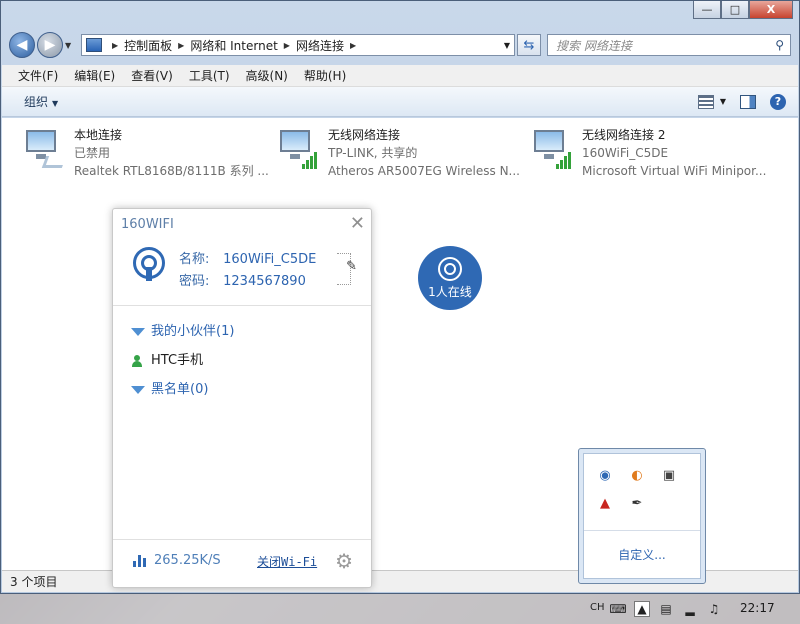 This screenshot has width=800, height=624. What do you see at coordinates (735, 10) in the screenshot?
I see `maximize-button: □` at bounding box center [735, 10].